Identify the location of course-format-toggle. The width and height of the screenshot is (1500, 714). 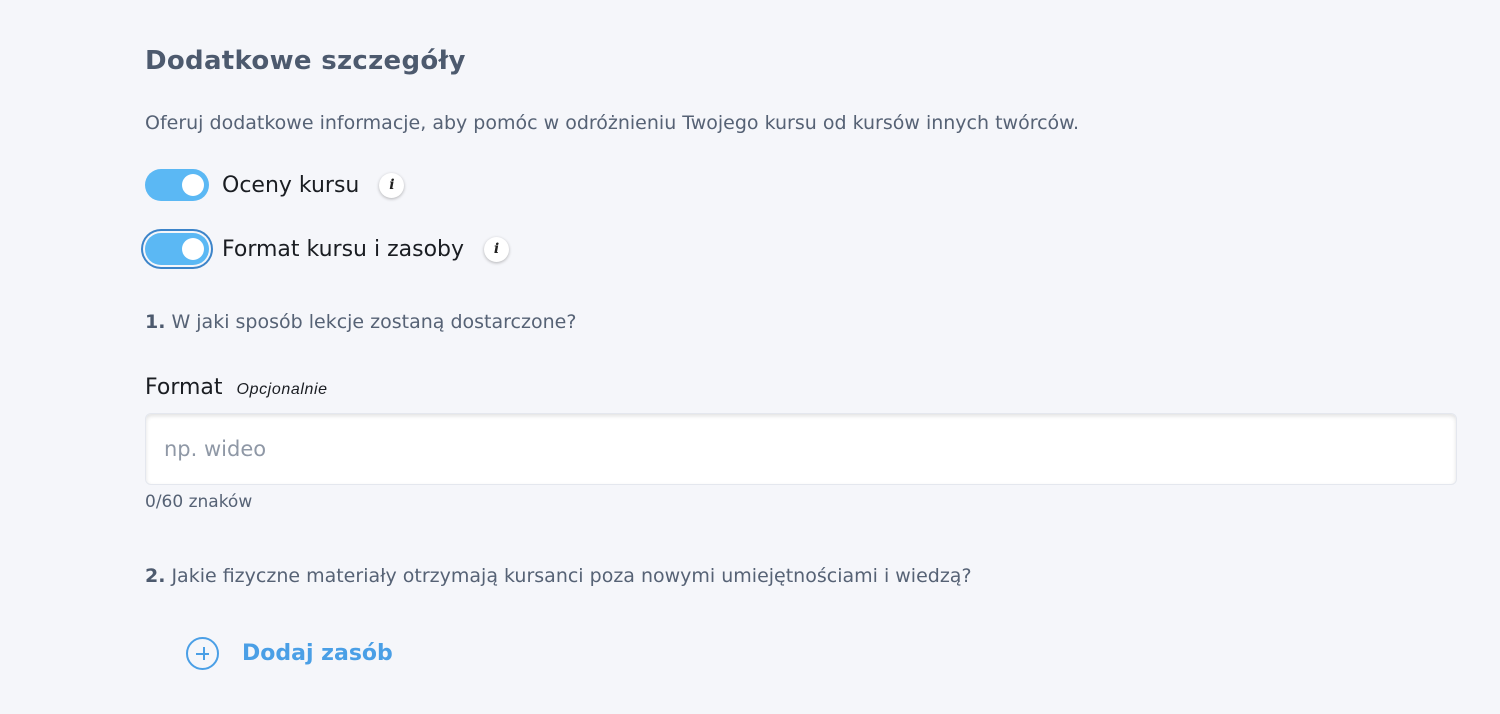
(177, 249).